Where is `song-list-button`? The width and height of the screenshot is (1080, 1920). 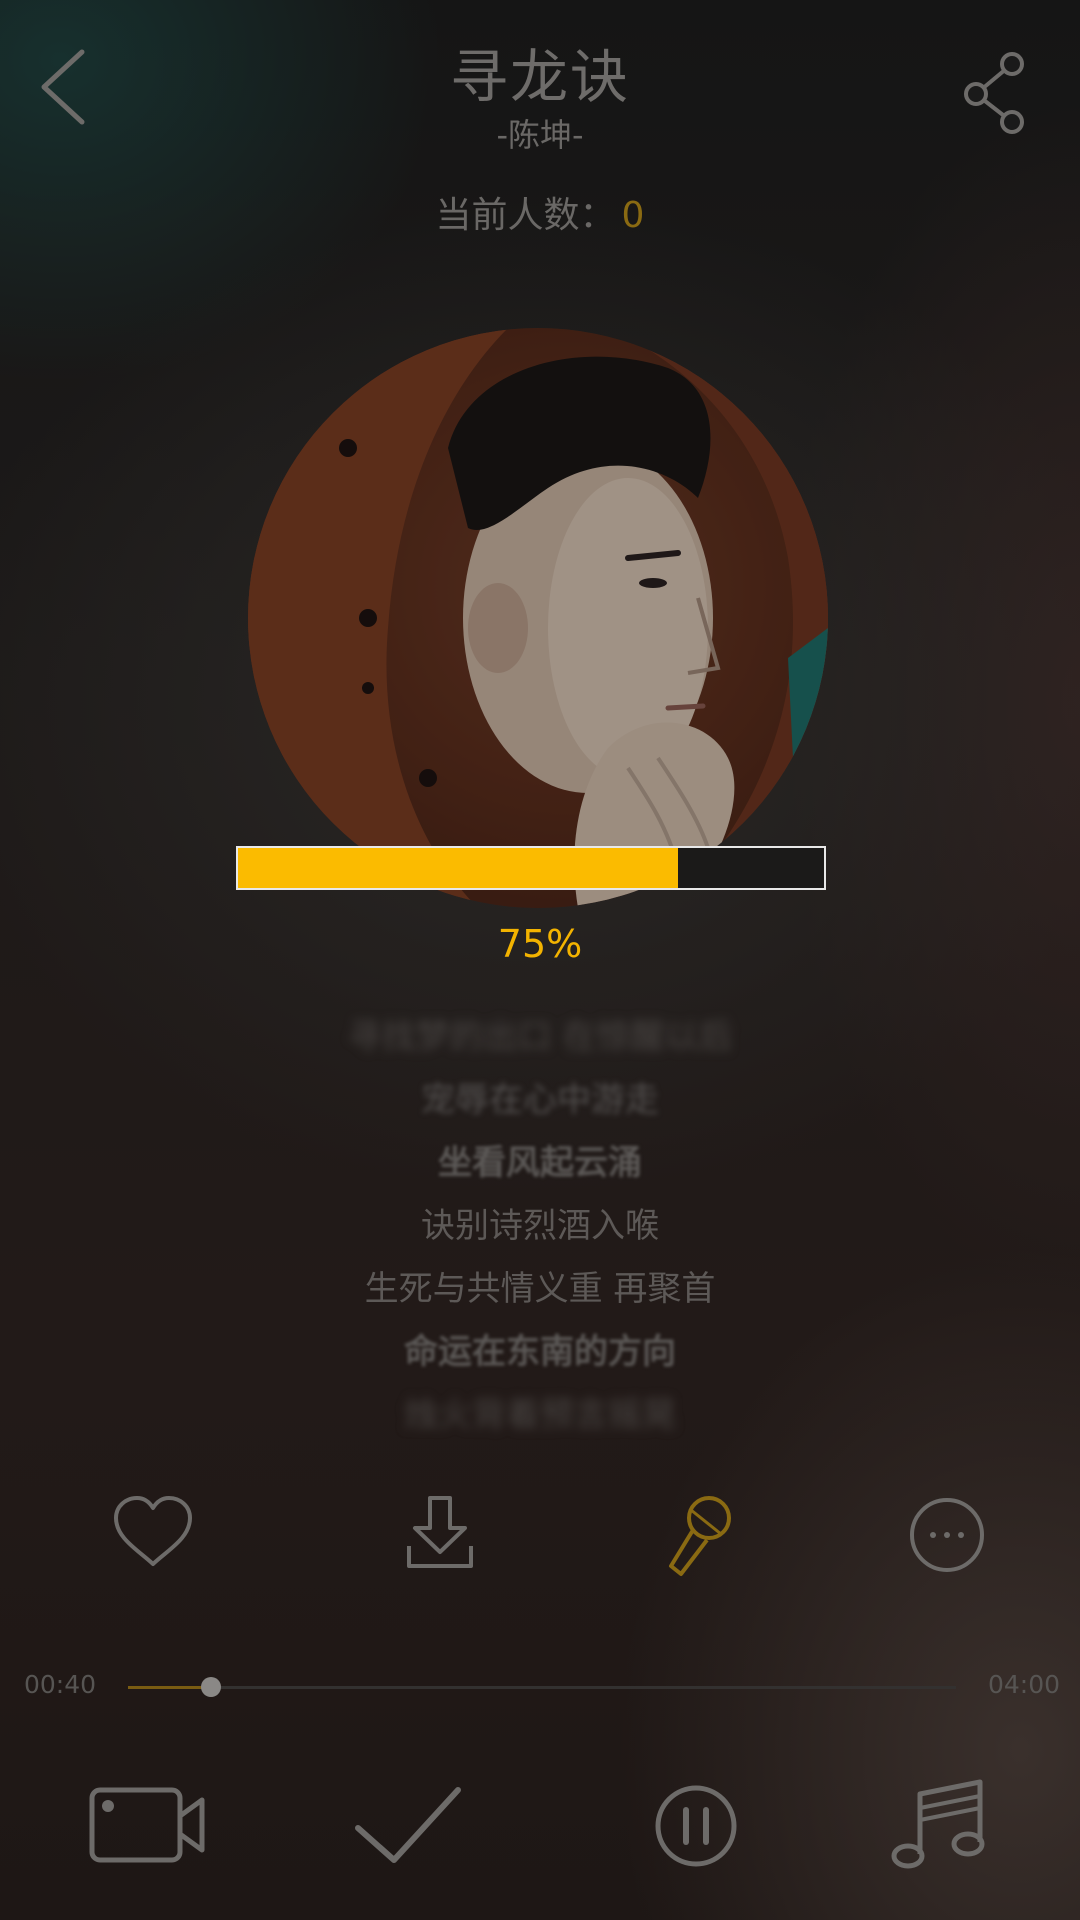
song-list-button is located at coordinates (940, 1826).